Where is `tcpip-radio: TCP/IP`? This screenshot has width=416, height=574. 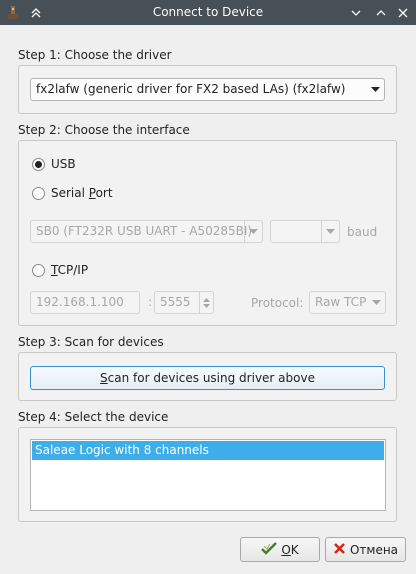
tcpip-radio: TCP/IP is located at coordinates (60, 270).